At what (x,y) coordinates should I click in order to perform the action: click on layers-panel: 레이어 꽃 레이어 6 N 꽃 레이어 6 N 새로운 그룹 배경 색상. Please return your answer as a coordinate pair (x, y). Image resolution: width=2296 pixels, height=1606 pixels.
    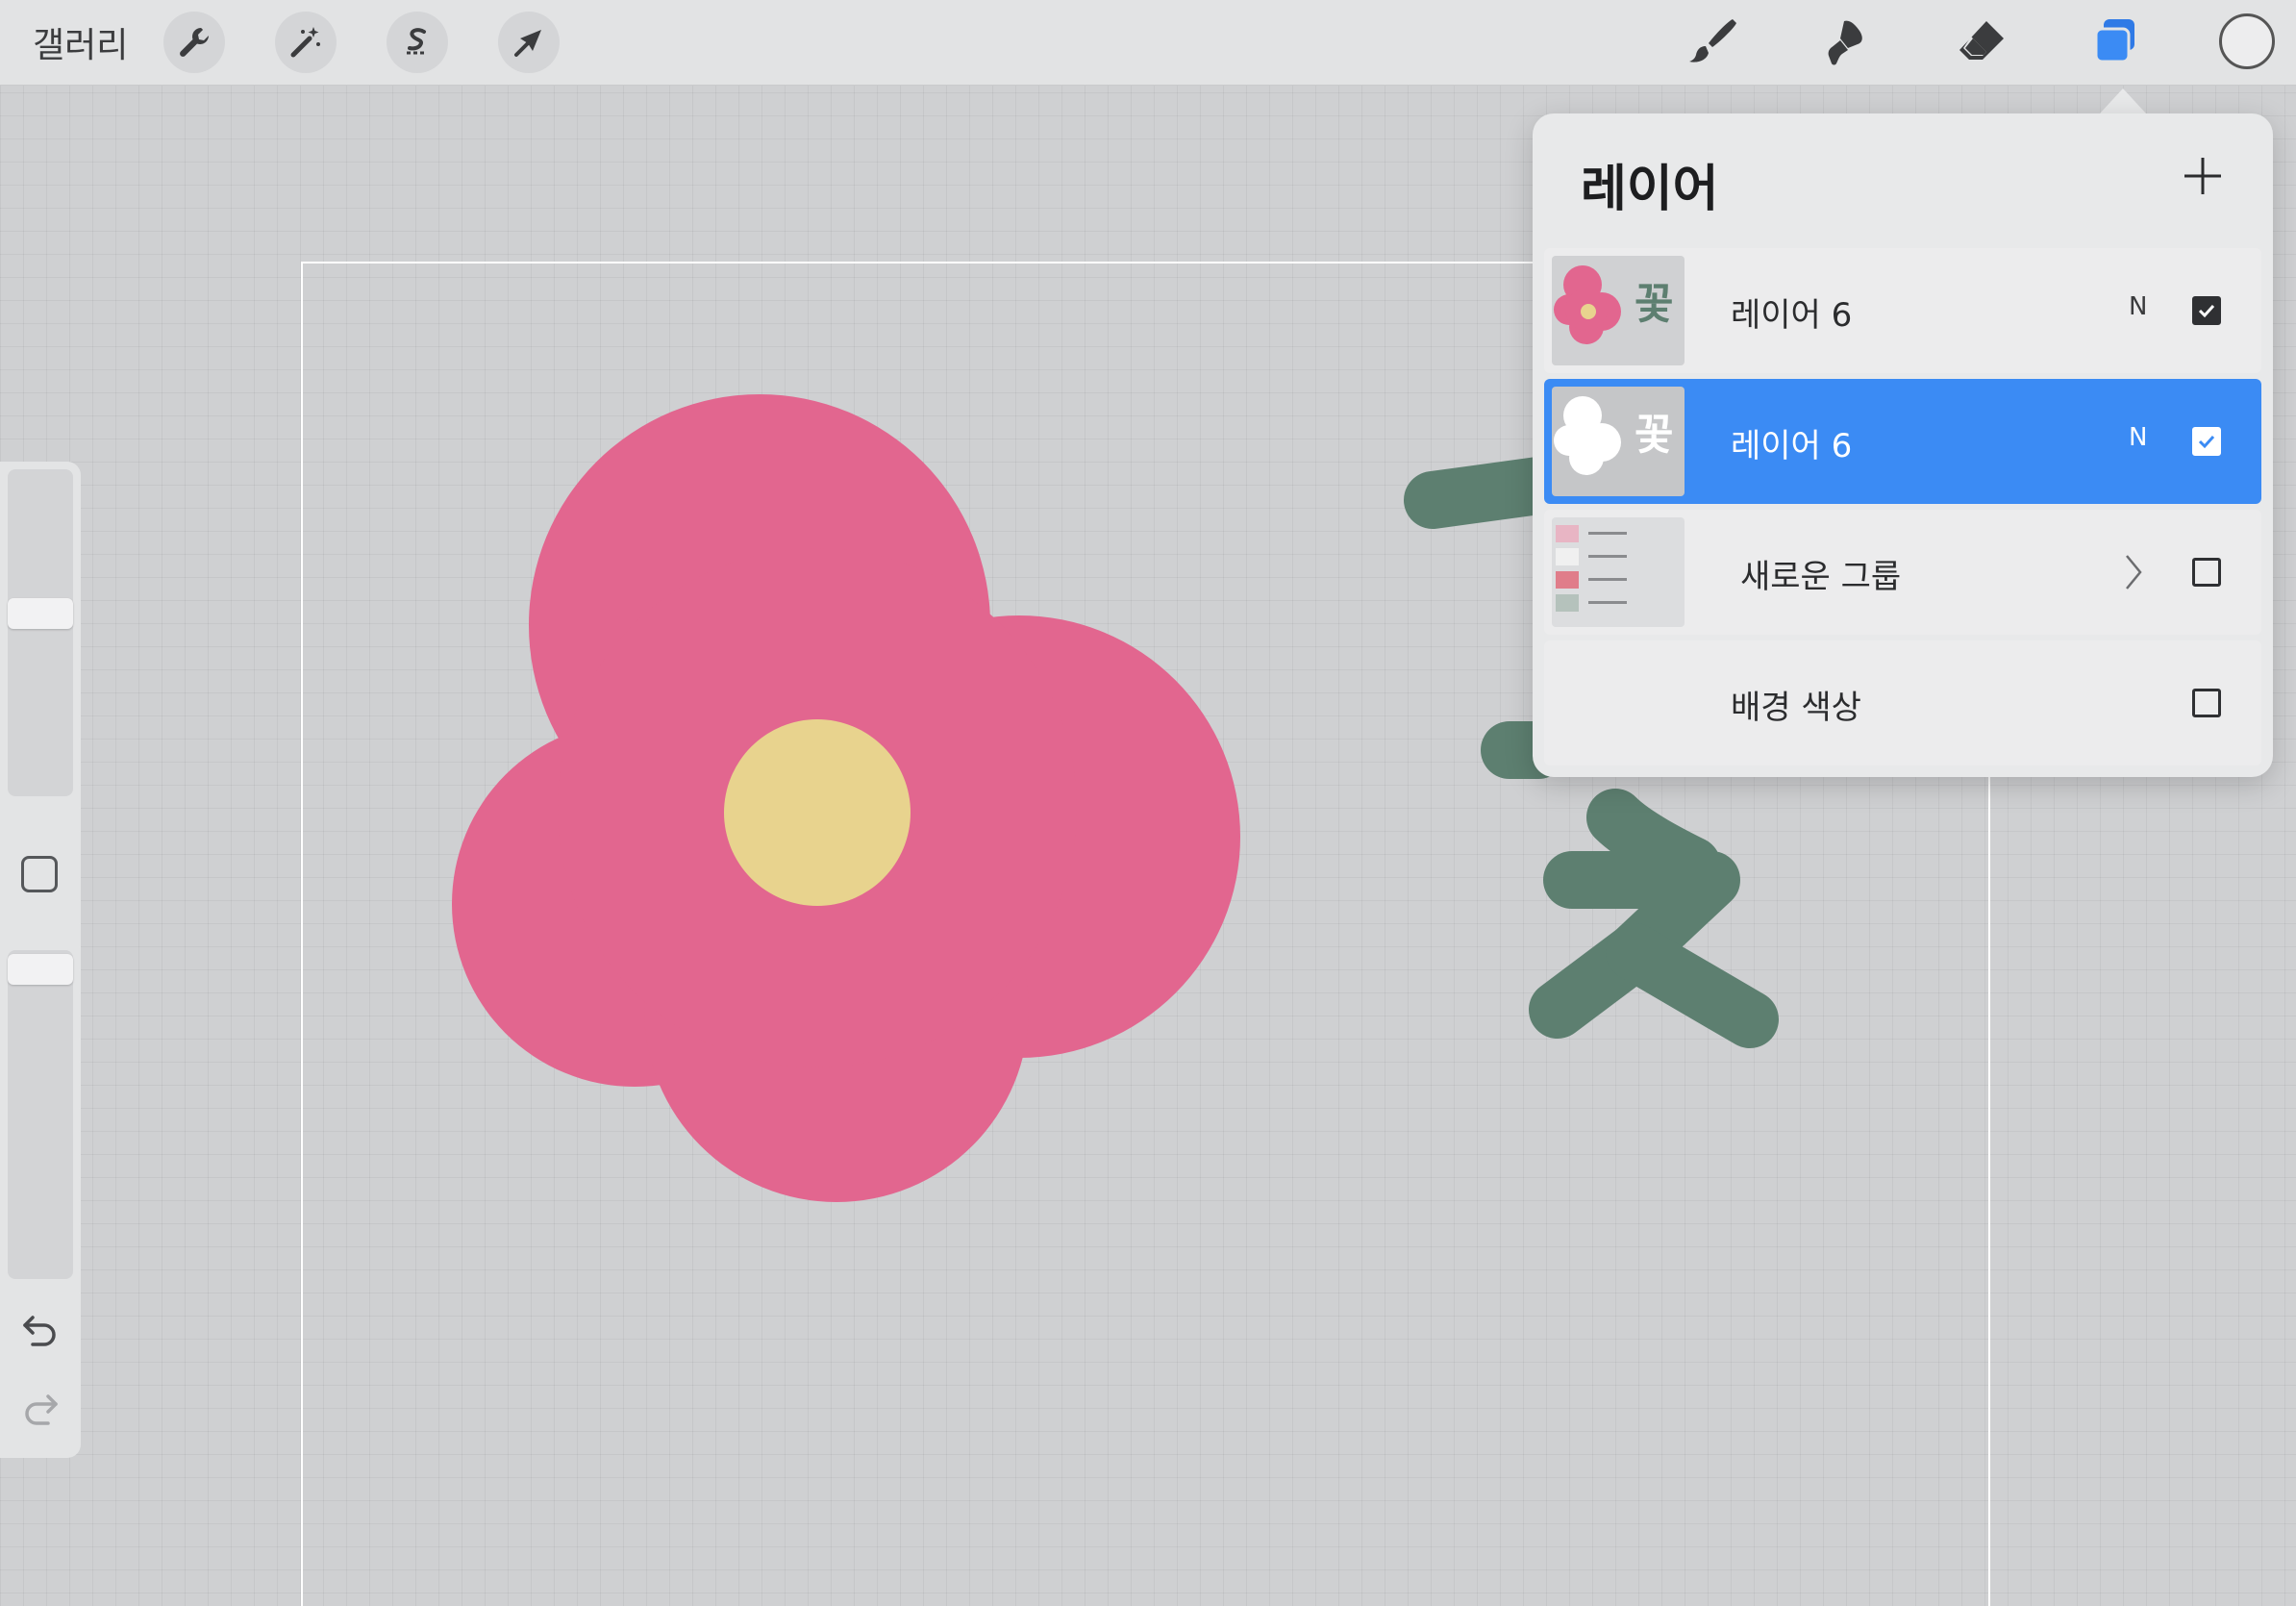
    Looking at the image, I should click on (1903, 445).